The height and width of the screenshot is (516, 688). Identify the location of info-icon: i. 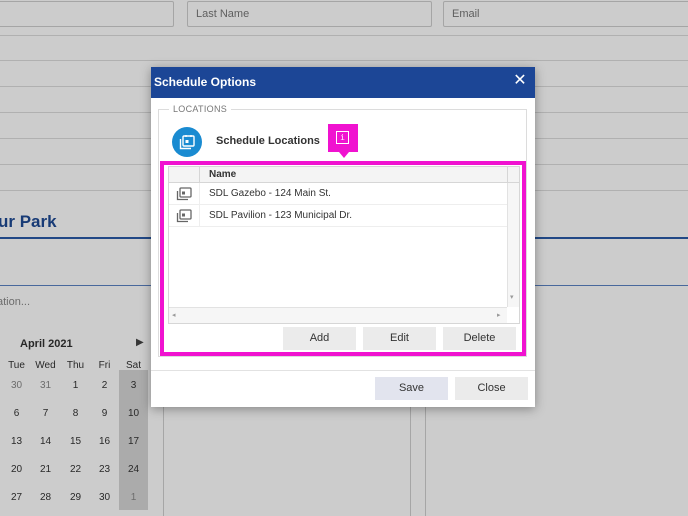
(342, 137).